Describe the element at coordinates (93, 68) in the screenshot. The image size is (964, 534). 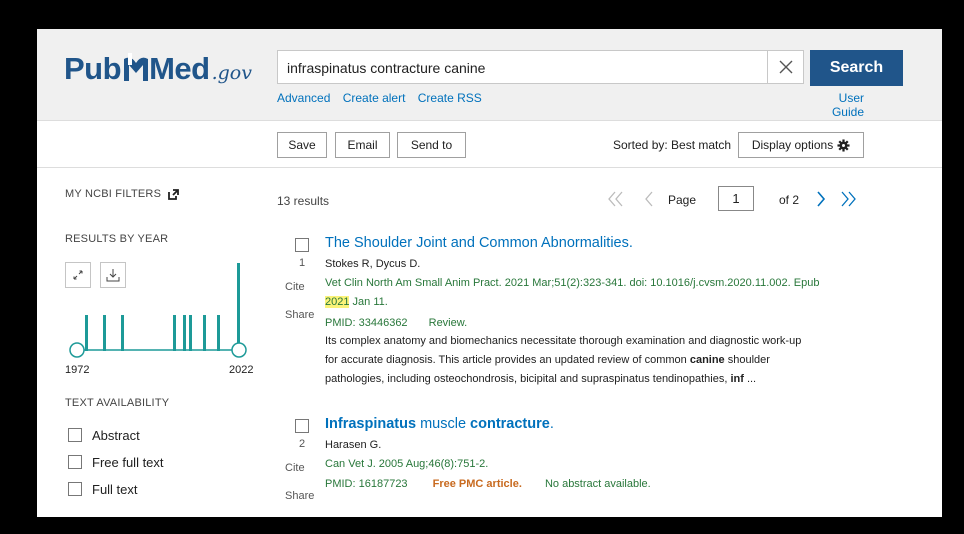
I see `logo-pub: Pub` at that location.